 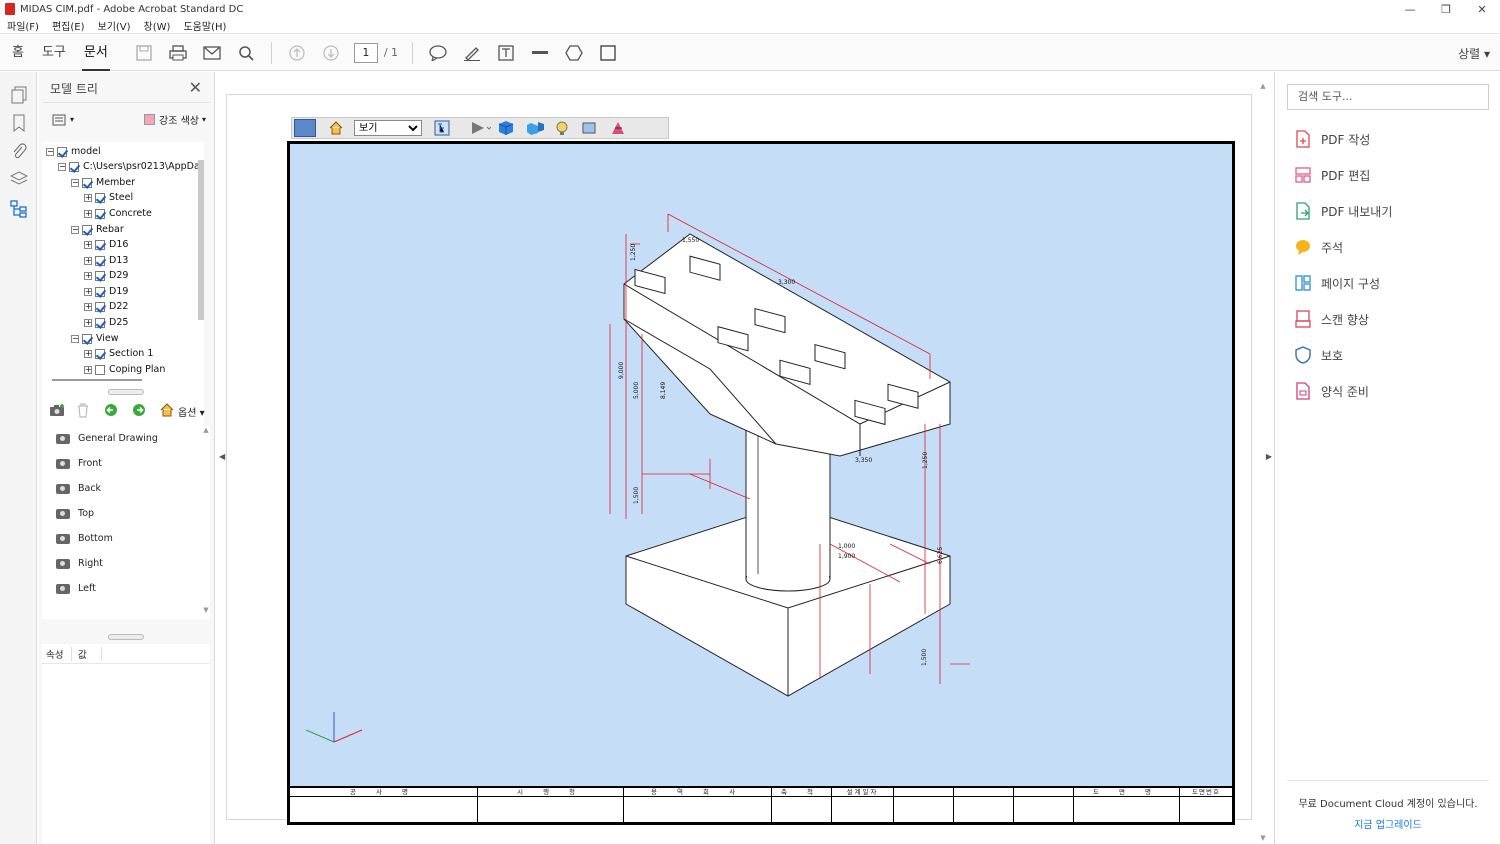 I want to click on rectangle-icon, so click(x=608, y=53).